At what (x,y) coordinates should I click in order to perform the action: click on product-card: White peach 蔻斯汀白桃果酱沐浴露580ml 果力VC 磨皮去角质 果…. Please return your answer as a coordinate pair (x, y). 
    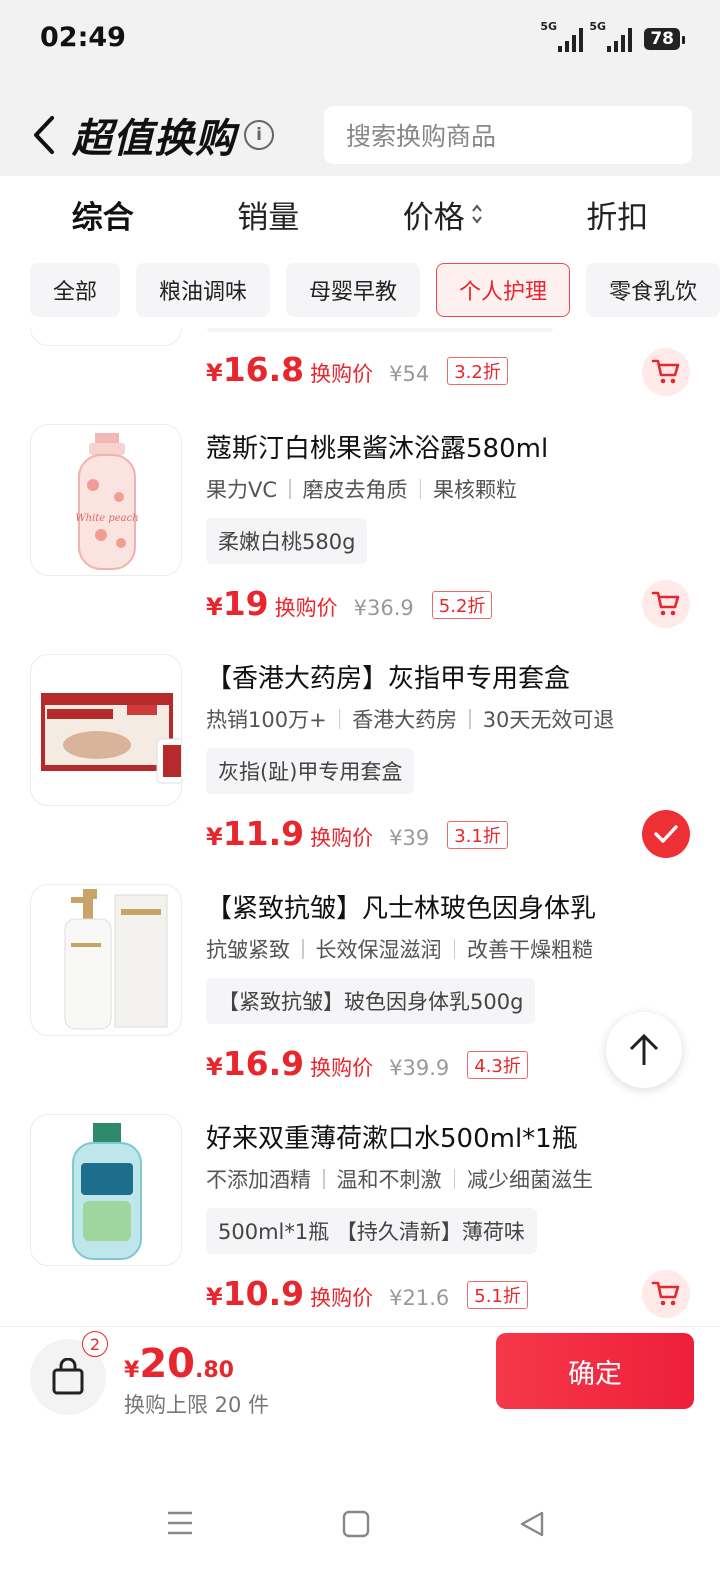
    Looking at the image, I should click on (360, 539).